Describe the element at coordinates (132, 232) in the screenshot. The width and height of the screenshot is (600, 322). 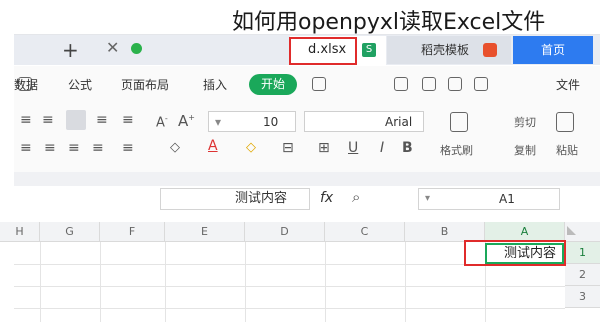
I see `column-header-f: F` at that location.